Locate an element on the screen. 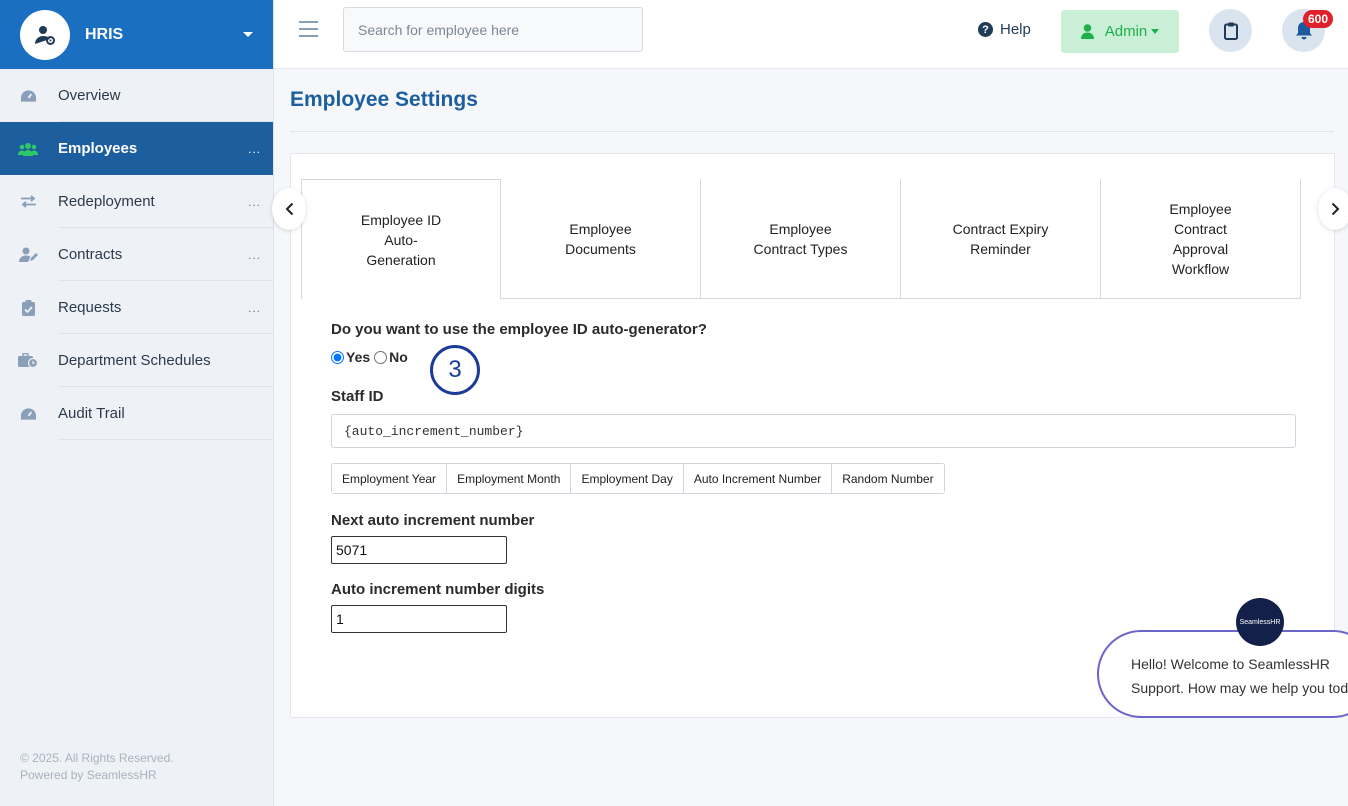 The width and height of the screenshot is (1348, 806). clipboard-icon is located at coordinates (1230, 31).